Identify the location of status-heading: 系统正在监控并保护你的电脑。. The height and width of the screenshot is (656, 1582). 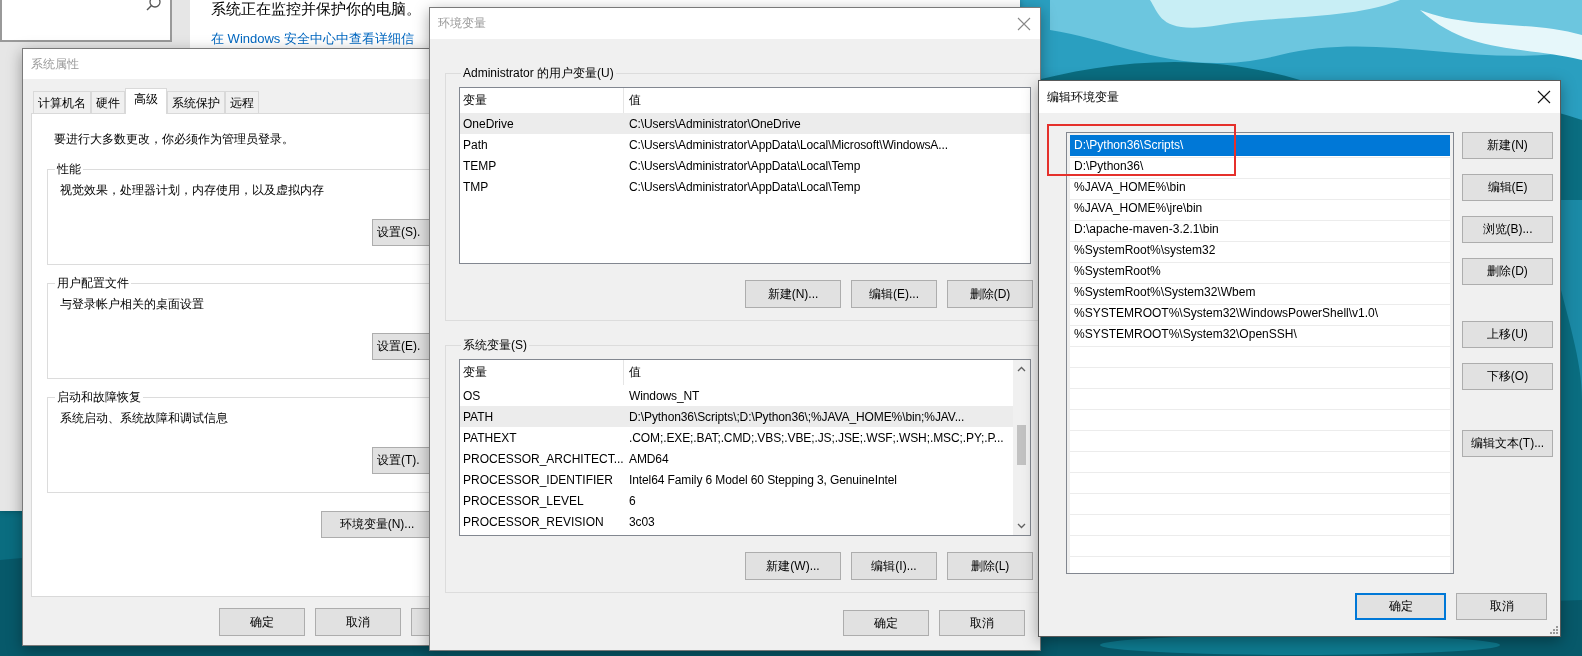
(316, 9).